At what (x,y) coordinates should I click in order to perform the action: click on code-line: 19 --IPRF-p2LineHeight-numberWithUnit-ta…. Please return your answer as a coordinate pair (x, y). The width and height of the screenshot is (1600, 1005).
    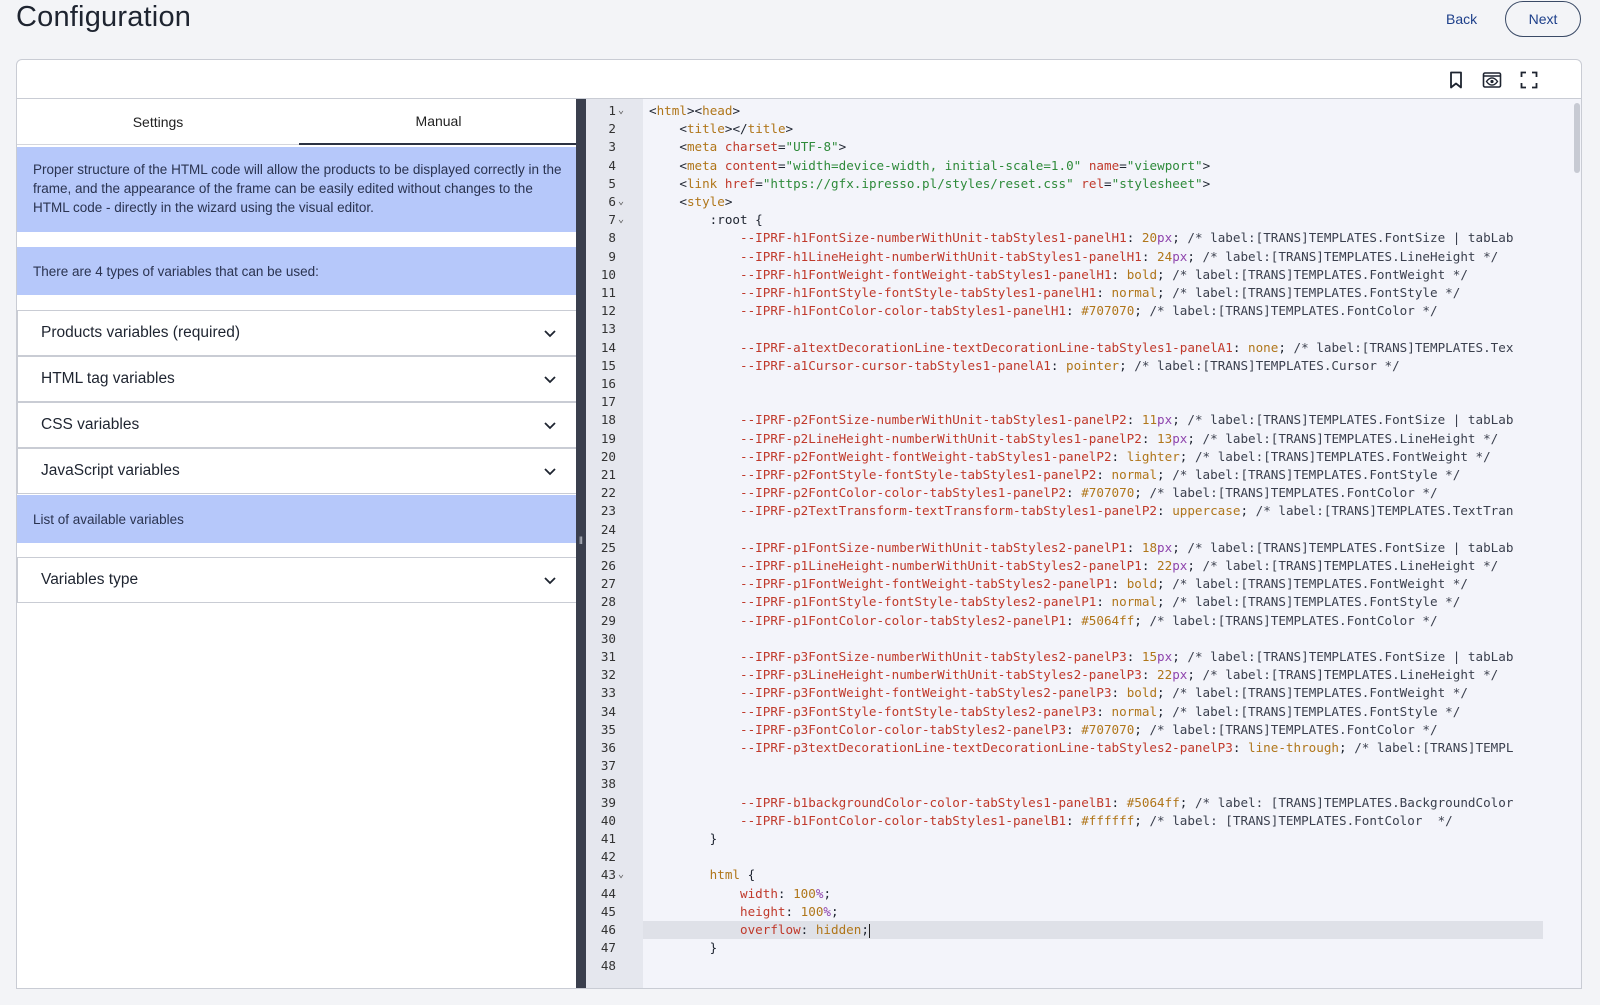
    Looking at the image, I should click on (1083, 439).